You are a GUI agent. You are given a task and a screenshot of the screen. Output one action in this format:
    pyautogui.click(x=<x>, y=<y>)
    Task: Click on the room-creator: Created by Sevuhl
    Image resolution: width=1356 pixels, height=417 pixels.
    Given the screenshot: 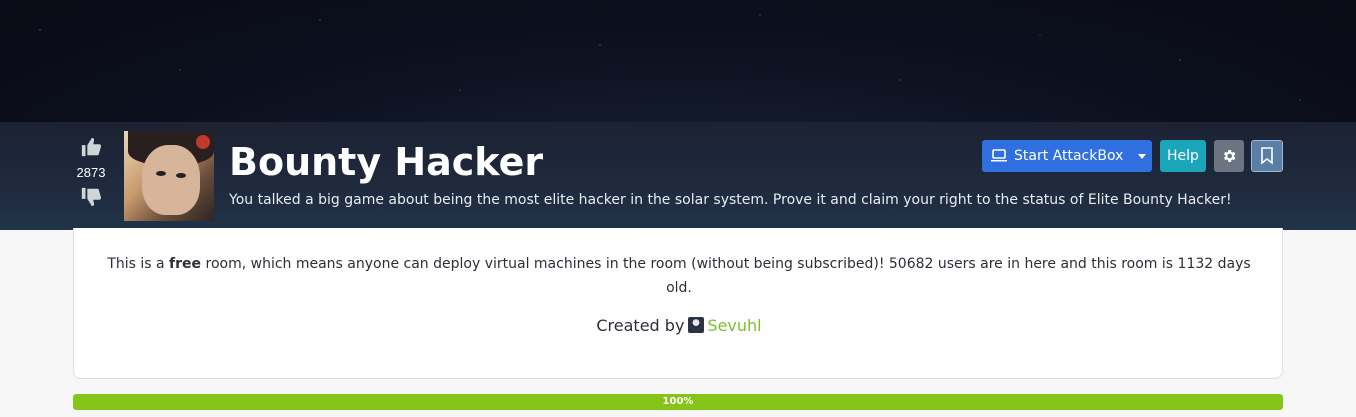 What is the action you would take?
    pyautogui.click(x=679, y=325)
    